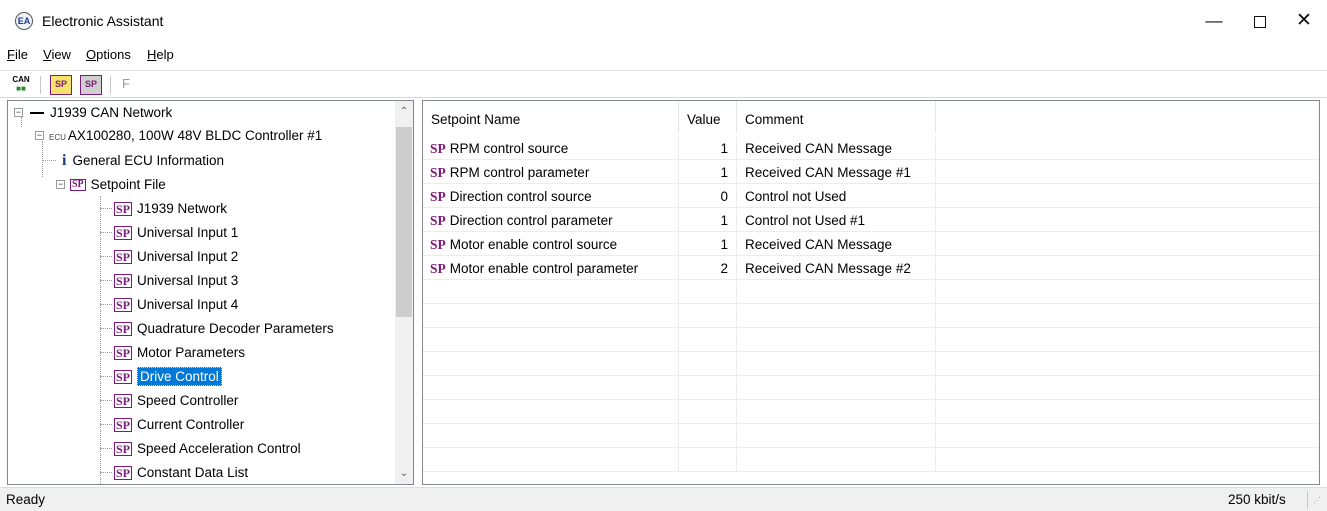 This screenshot has width=1327, height=511. I want to click on setpoint-name: RPM control source, so click(509, 148).